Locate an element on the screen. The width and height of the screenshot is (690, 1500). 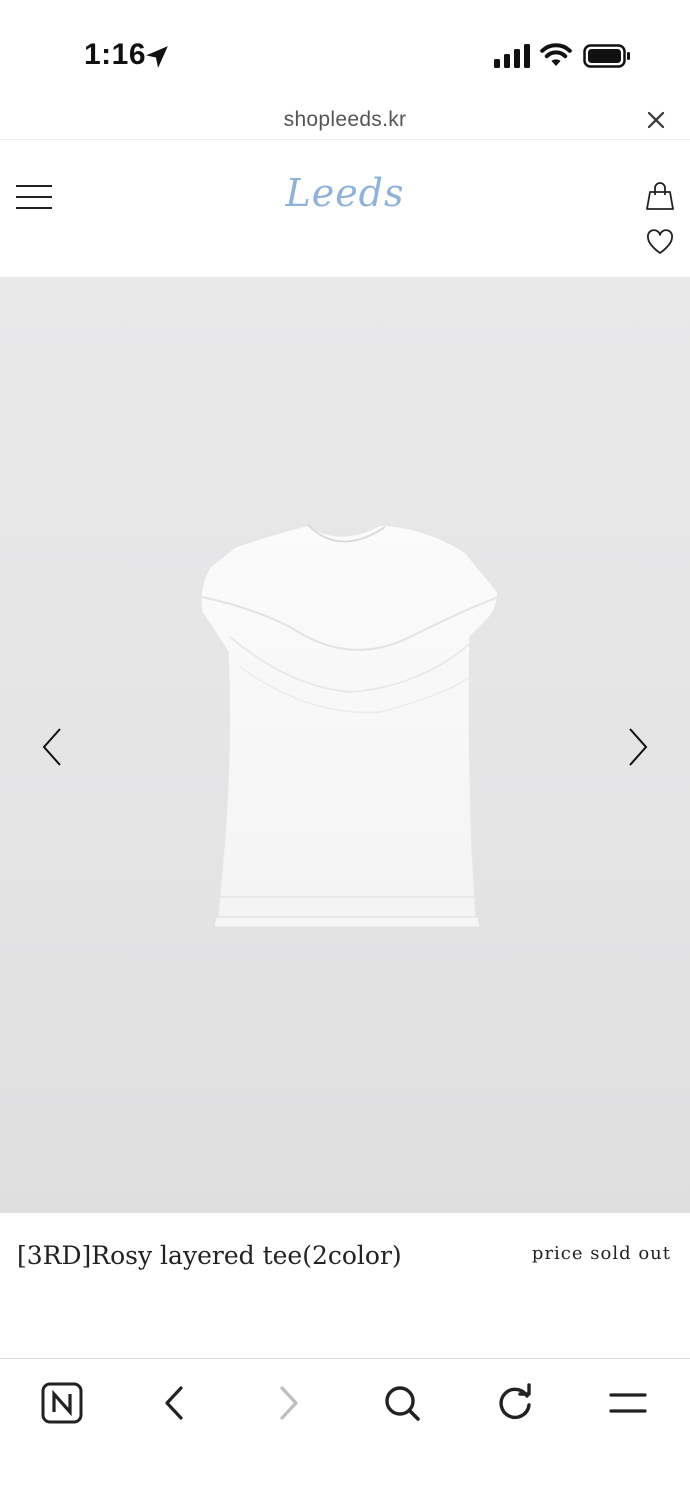
heart-icon is located at coordinates (660, 242).